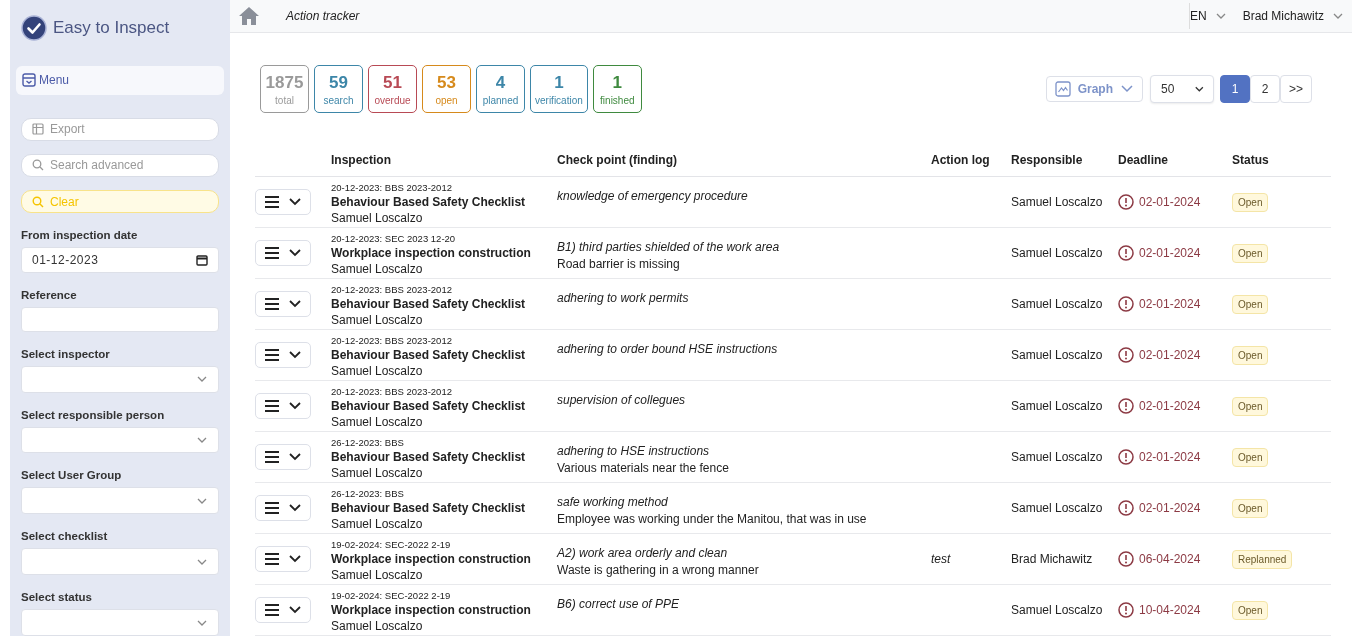 This screenshot has height=636, width=1360. What do you see at coordinates (446, 89) in the screenshot?
I see `counter-button: 53 open` at bounding box center [446, 89].